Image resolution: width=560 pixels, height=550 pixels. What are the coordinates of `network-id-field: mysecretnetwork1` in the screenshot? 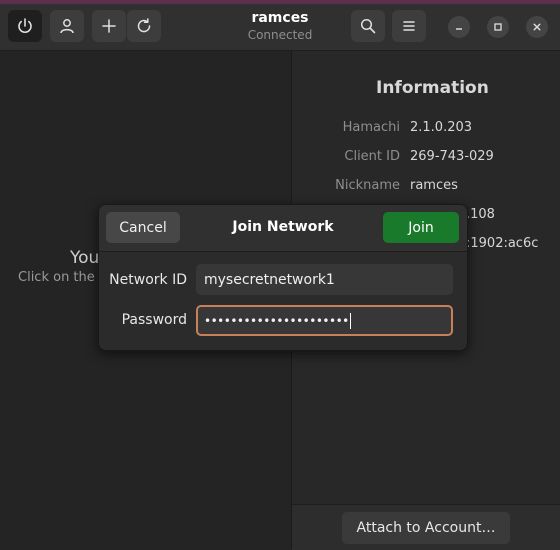 It's located at (324, 279).